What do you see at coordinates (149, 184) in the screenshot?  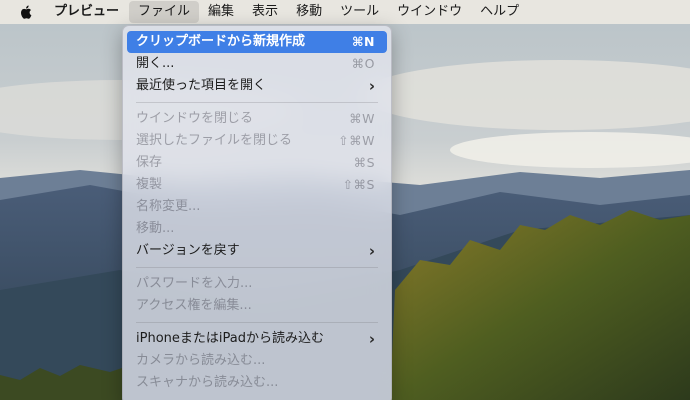 I see `menu-item-label: 複製` at bounding box center [149, 184].